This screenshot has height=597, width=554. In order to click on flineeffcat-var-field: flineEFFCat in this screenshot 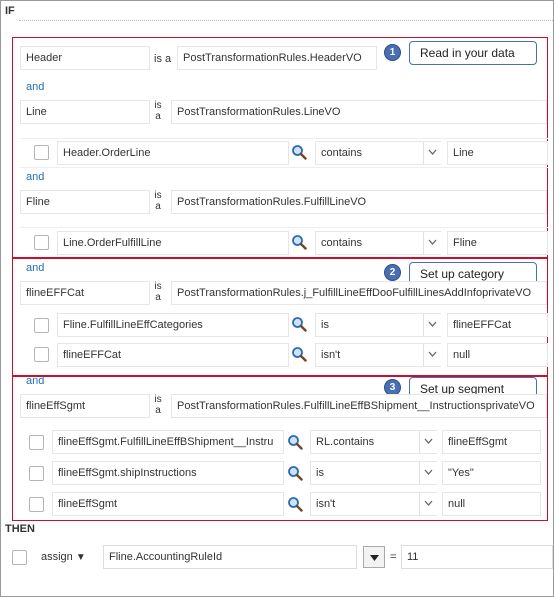, I will do `click(85, 293)`.